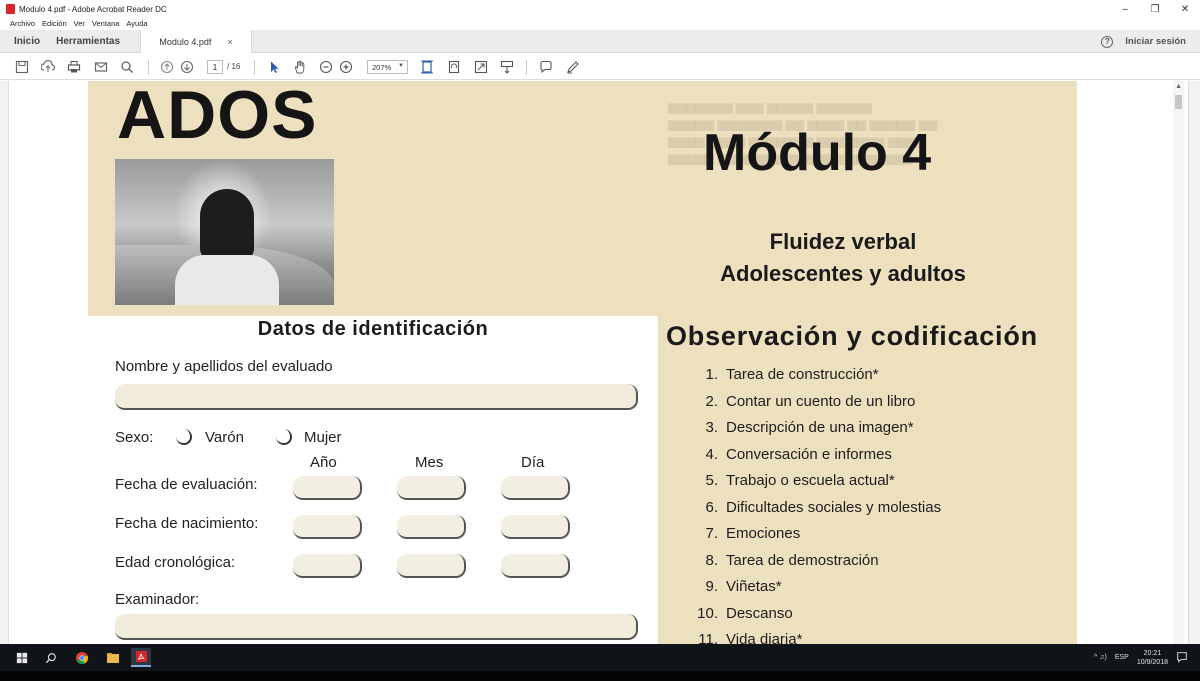  I want to click on vertical-scrollbar, so click(1178, 362).